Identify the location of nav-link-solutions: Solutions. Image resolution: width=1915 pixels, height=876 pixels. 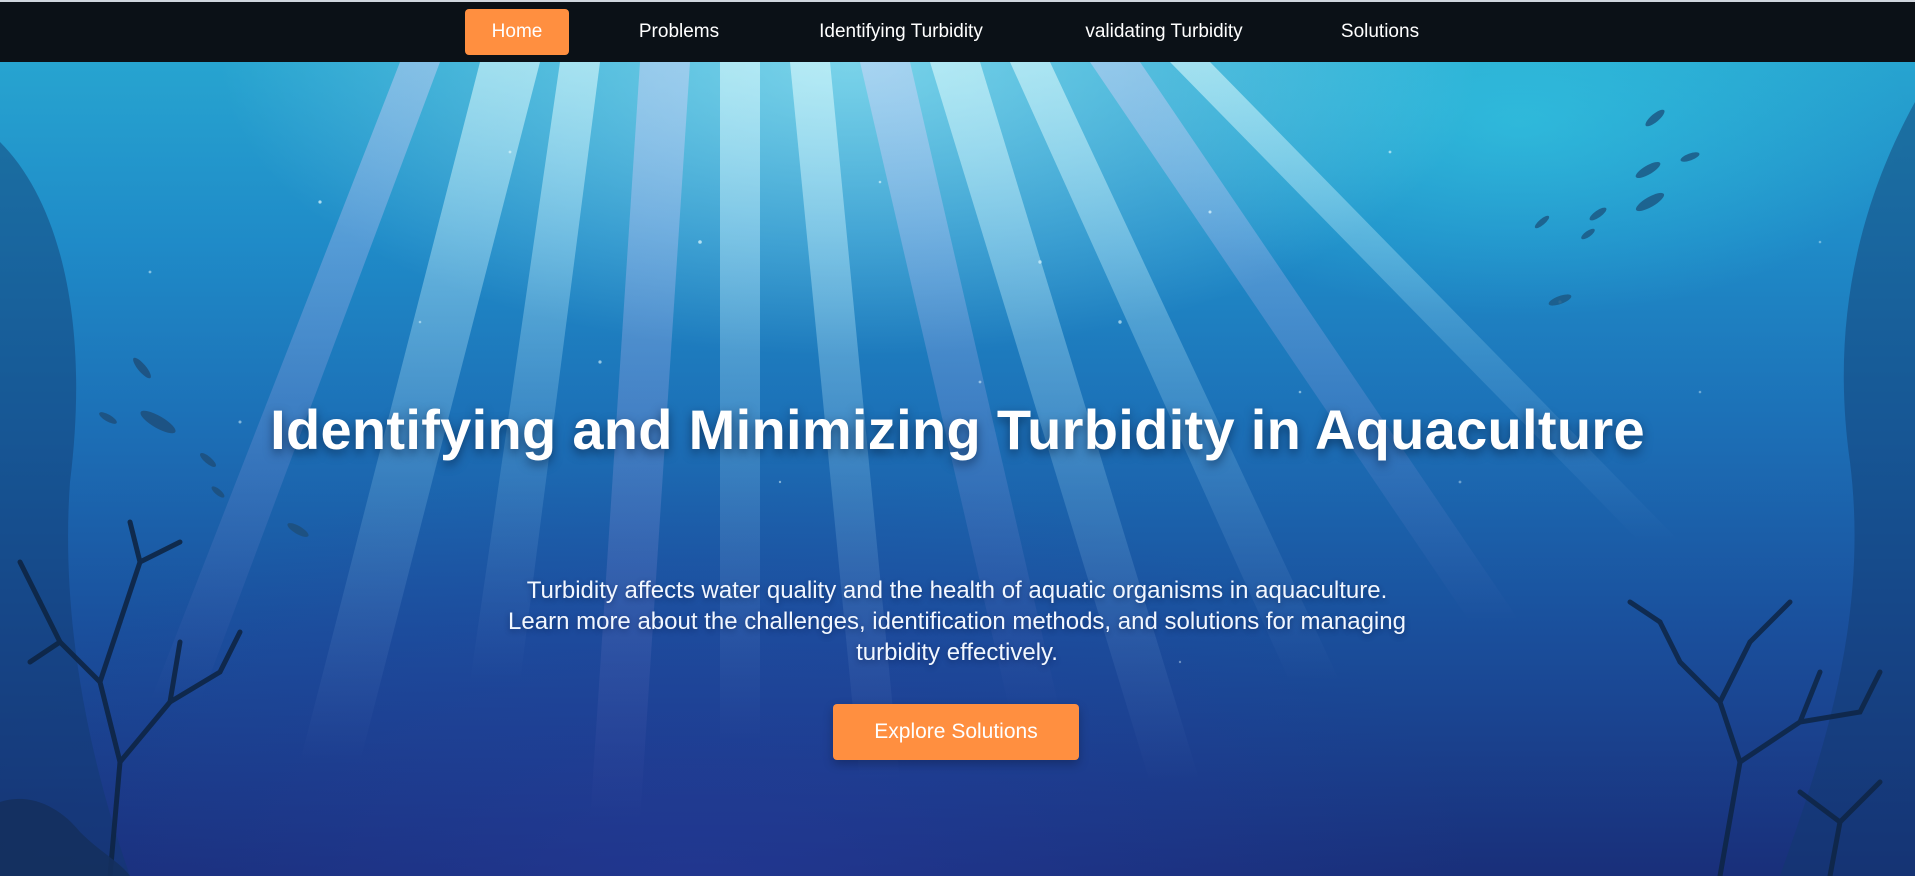
(1380, 32).